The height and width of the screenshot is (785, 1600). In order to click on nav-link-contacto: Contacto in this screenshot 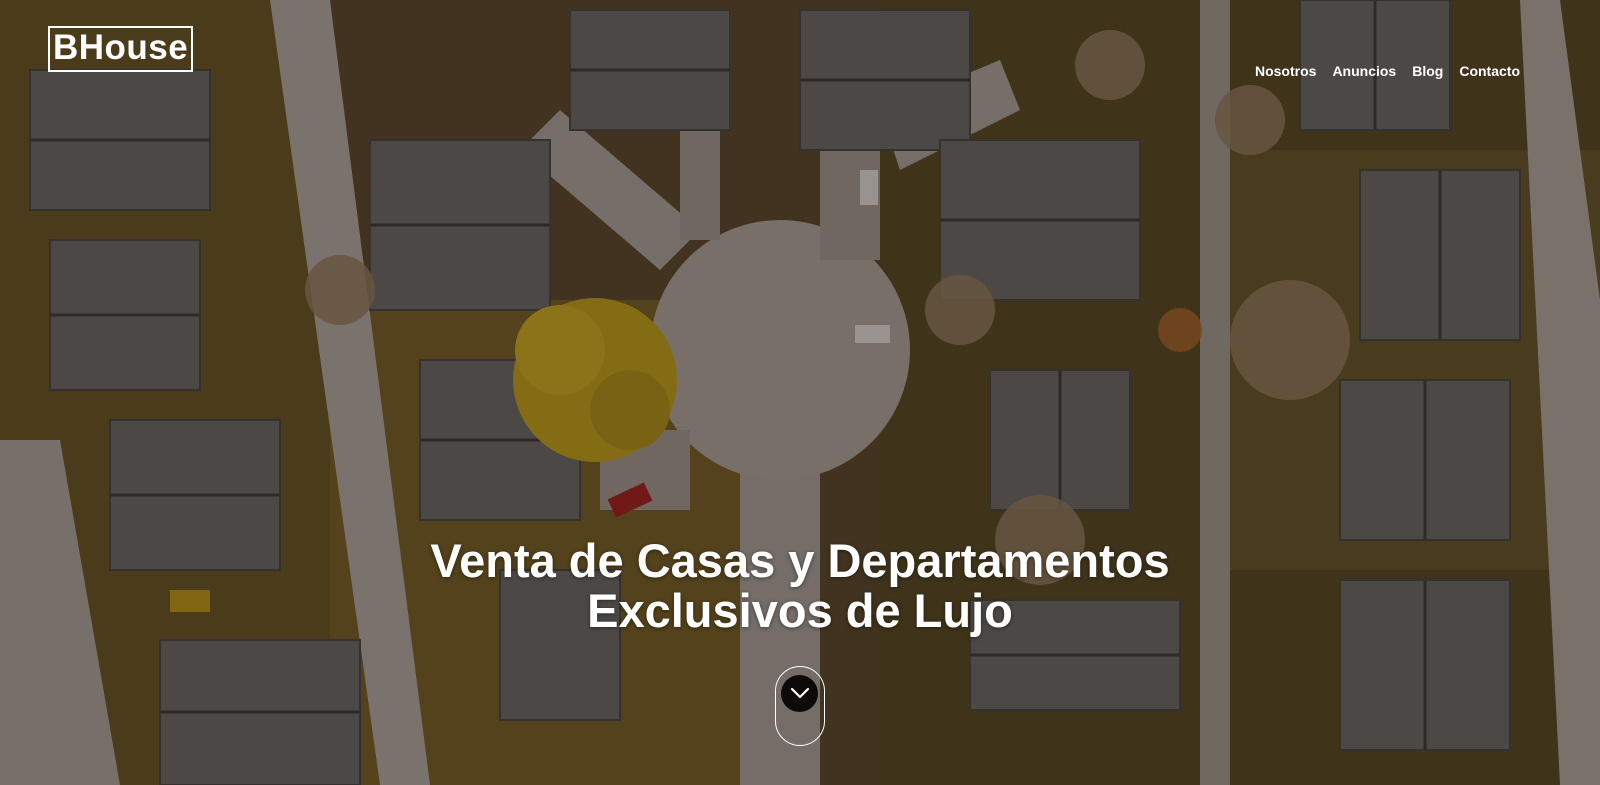, I will do `click(1489, 71)`.